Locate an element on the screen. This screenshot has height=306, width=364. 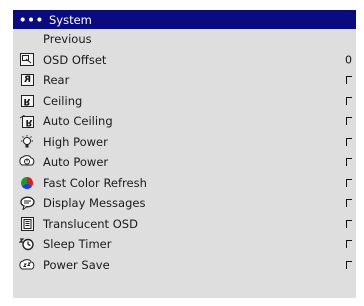
rear-glyph: R is located at coordinates (27, 80).